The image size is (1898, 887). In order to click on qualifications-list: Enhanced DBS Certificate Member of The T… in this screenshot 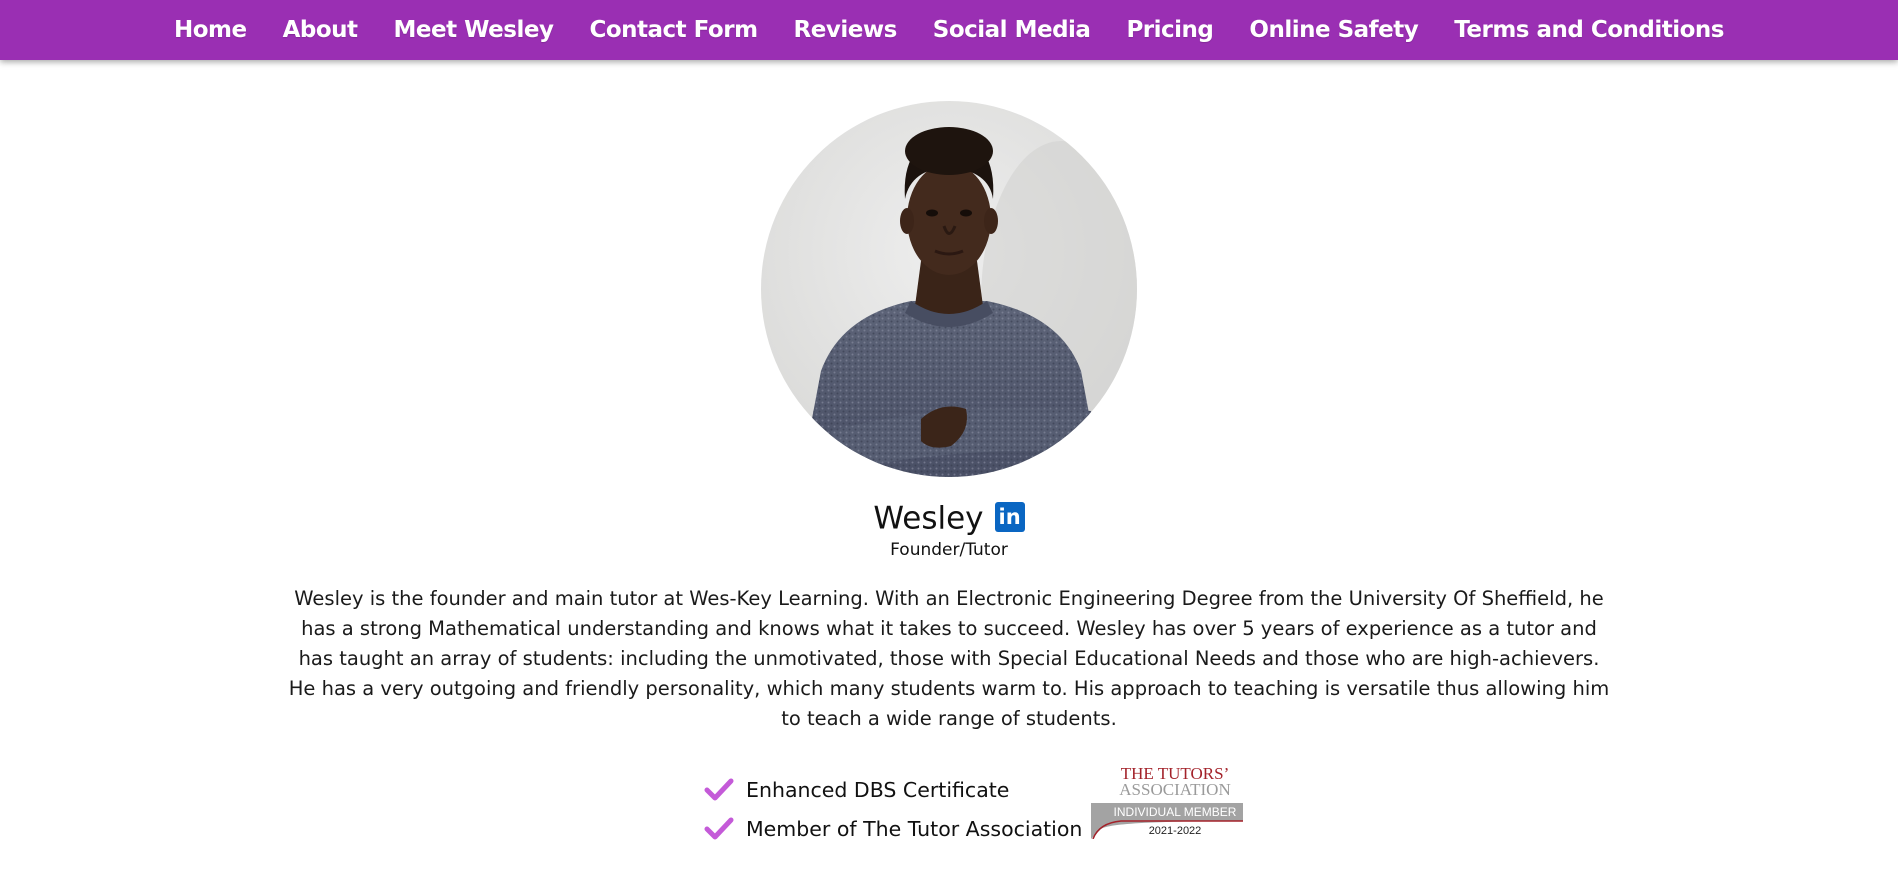, I will do `click(894, 809)`.